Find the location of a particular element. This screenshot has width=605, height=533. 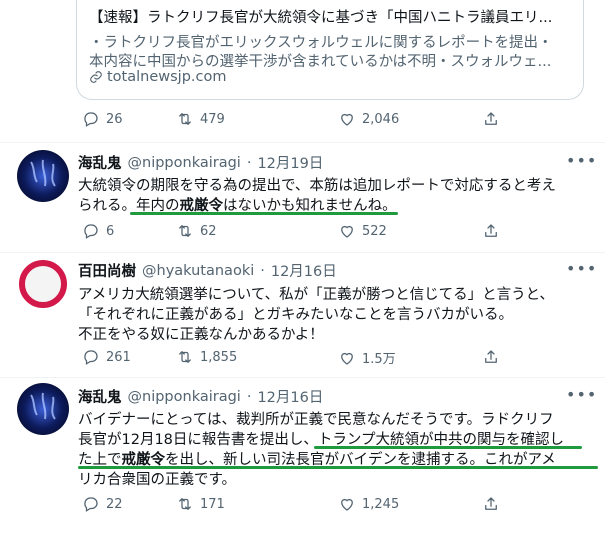

link-card-description-line1: ・ラトクリフ長官がエリックスウォルウェルに関するレポートを提出・ is located at coordinates (321, 43).